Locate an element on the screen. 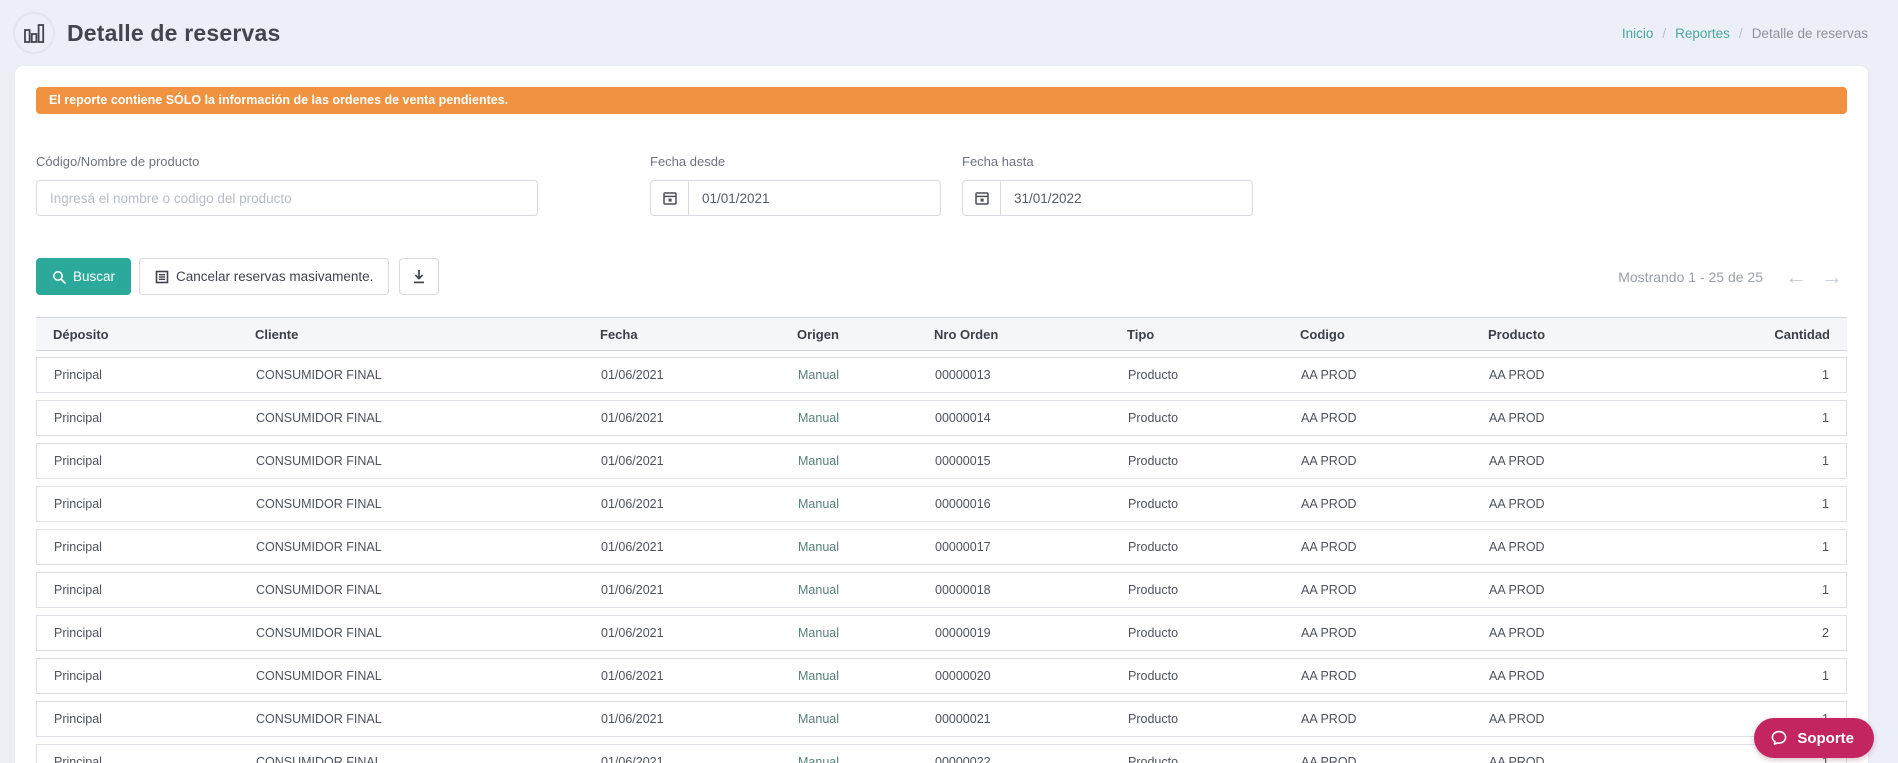 Image resolution: width=1898 pixels, height=763 pixels. download-icon is located at coordinates (419, 276).